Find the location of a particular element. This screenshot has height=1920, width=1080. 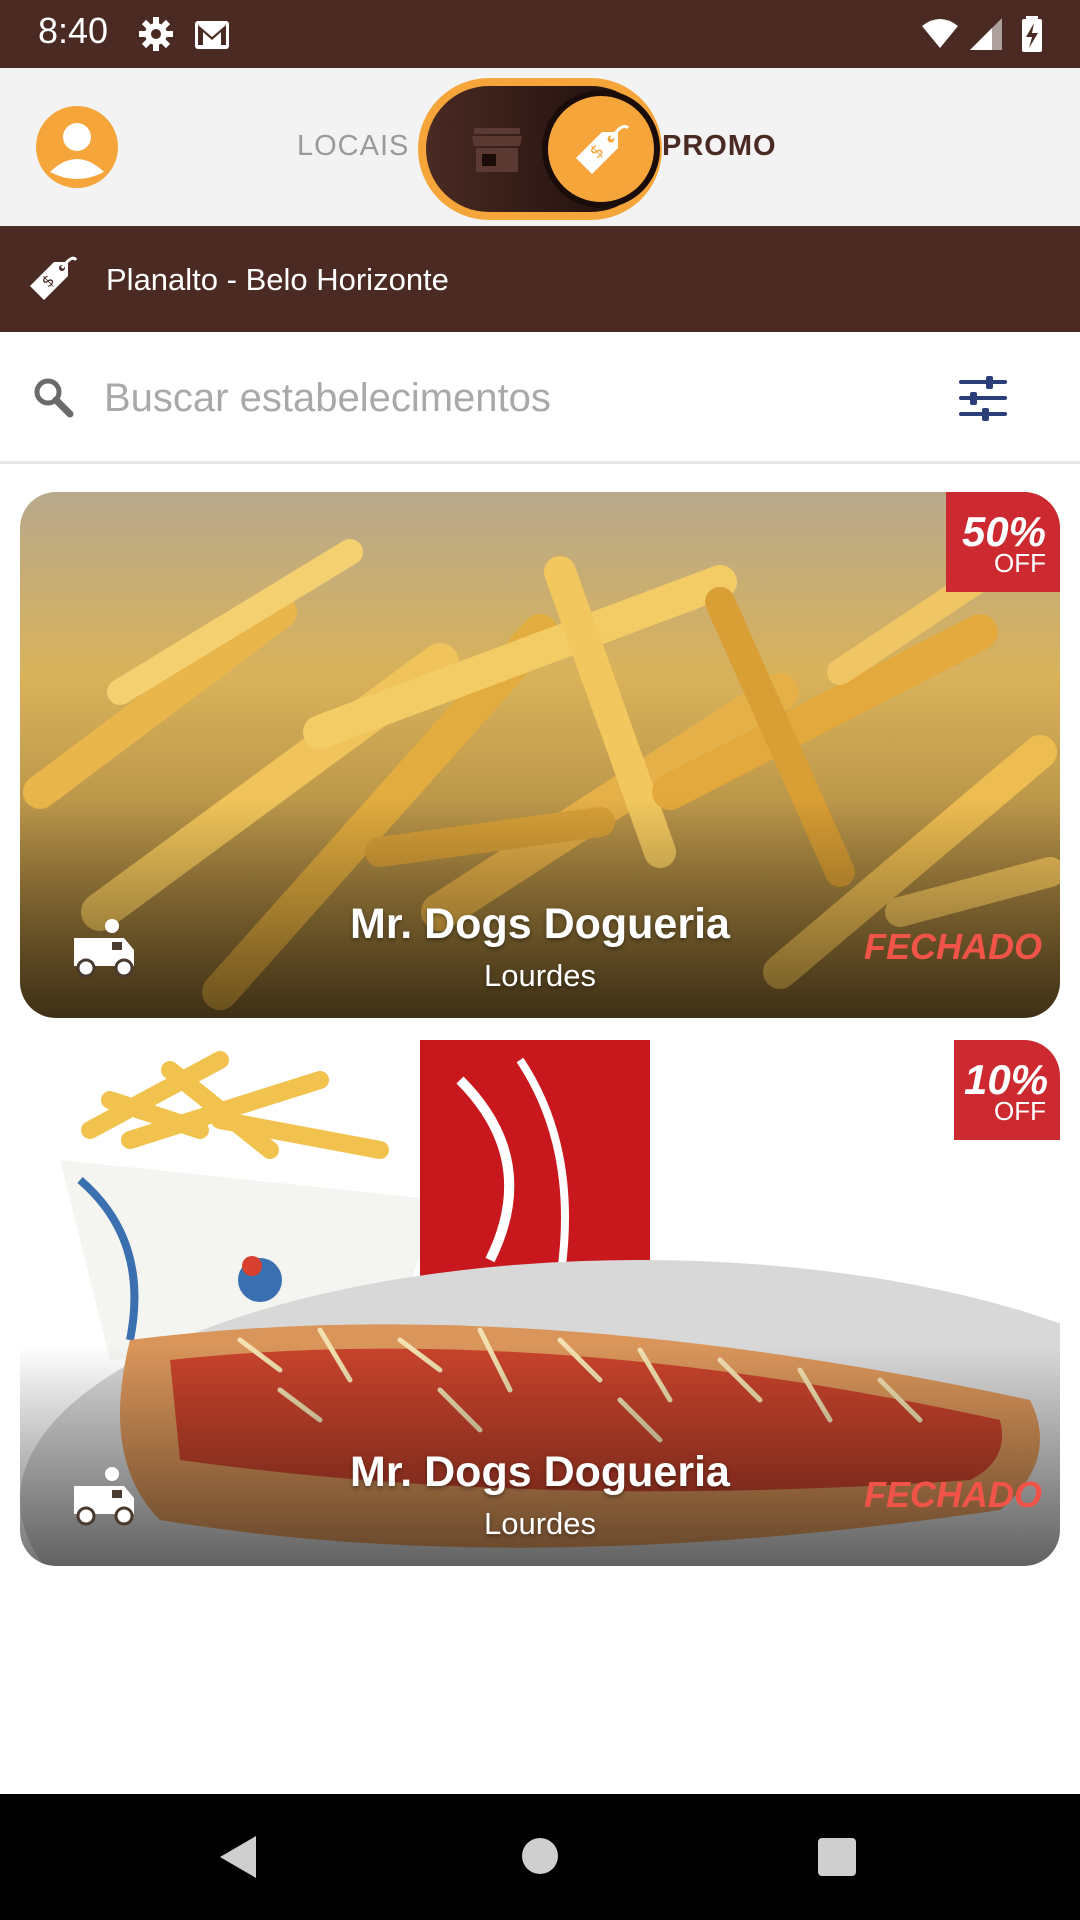

locais-promo-toggle: $ is located at coordinates (540, 149).